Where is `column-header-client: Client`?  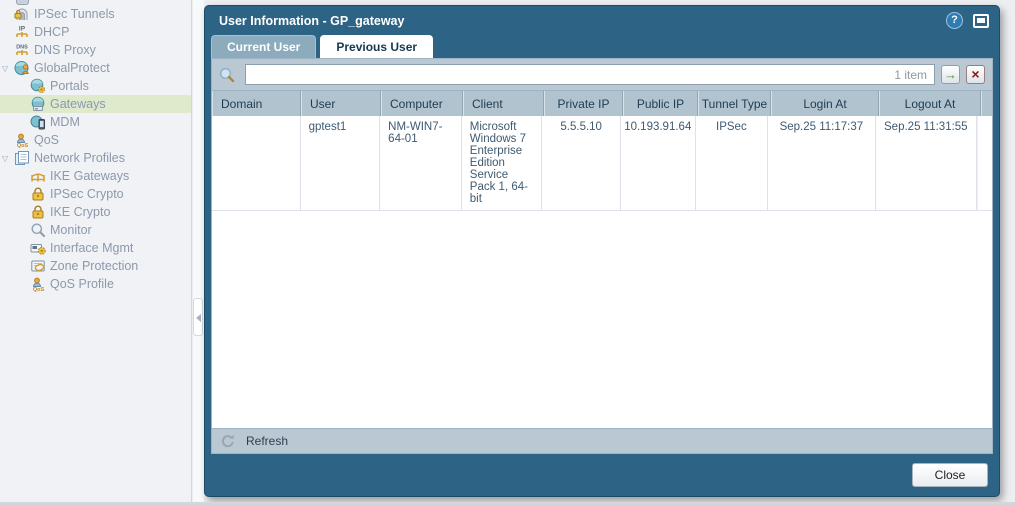 column-header-client: Client is located at coordinates (503, 103).